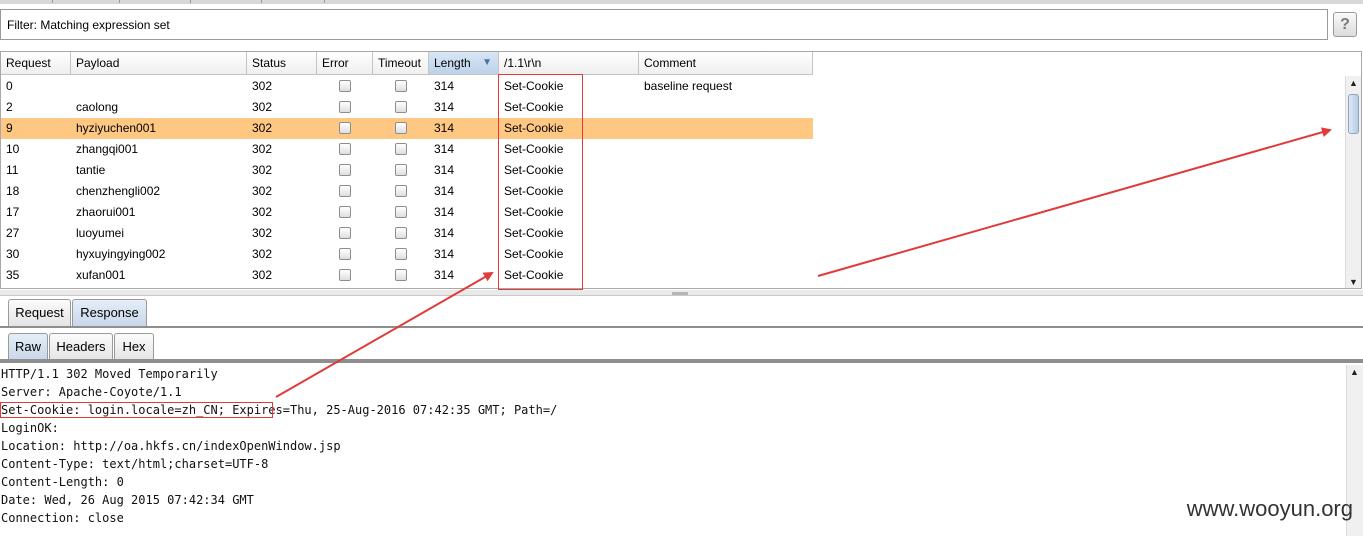 This screenshot has width=1363, height=536. Describe the element at coordinates (1074, 202) in the screenshot. I see `annotation-arrow-to-scrollbar` at that location.